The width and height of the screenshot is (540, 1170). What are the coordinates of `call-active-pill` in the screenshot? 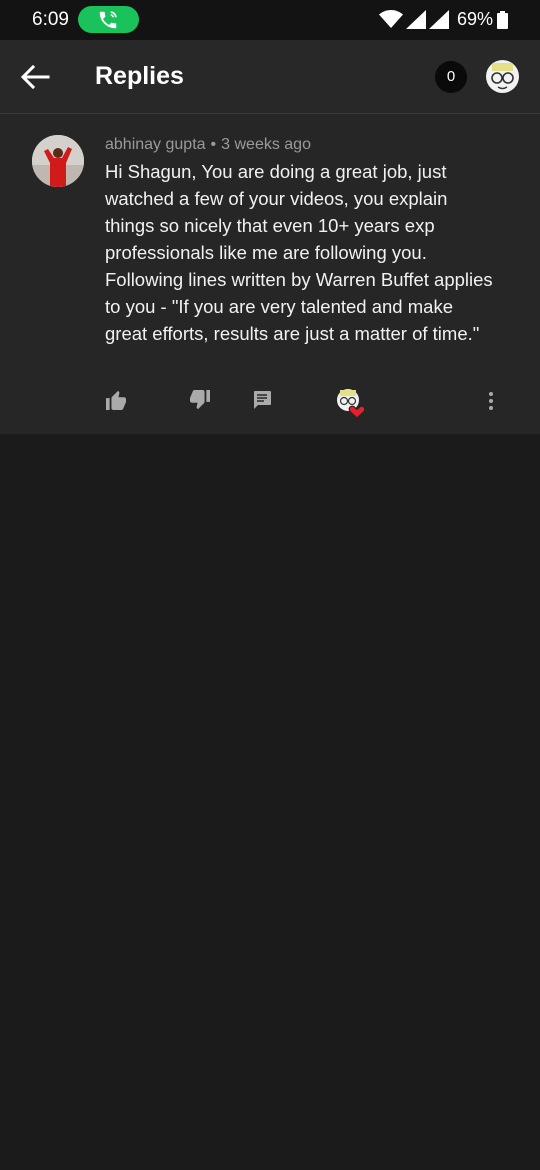 It's located at (108, 19).